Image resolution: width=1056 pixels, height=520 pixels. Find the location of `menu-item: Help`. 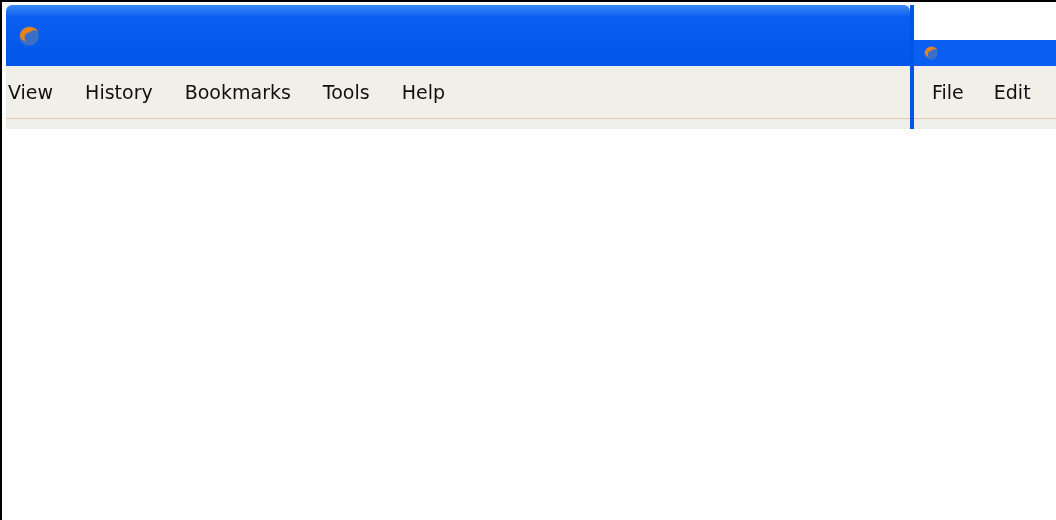

menu-item: Help is located at coordinates (423, 92).